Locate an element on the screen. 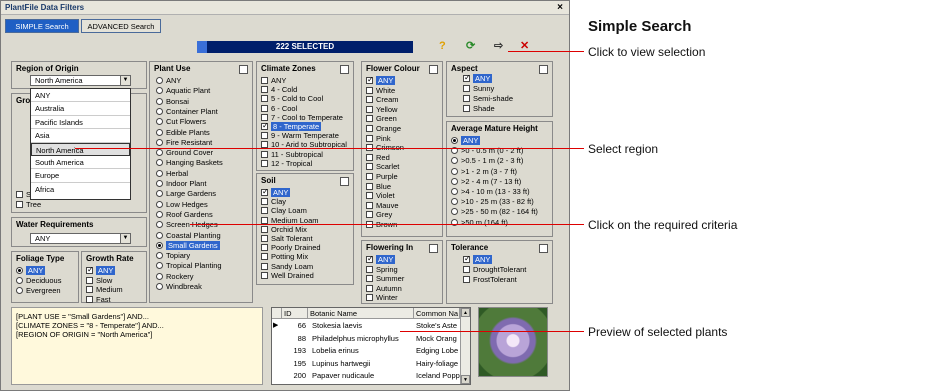 Image resolution: width=950 pixels, height=391 pixels. chevron-down-icon: ▼ is located at coordinates (125, 238).